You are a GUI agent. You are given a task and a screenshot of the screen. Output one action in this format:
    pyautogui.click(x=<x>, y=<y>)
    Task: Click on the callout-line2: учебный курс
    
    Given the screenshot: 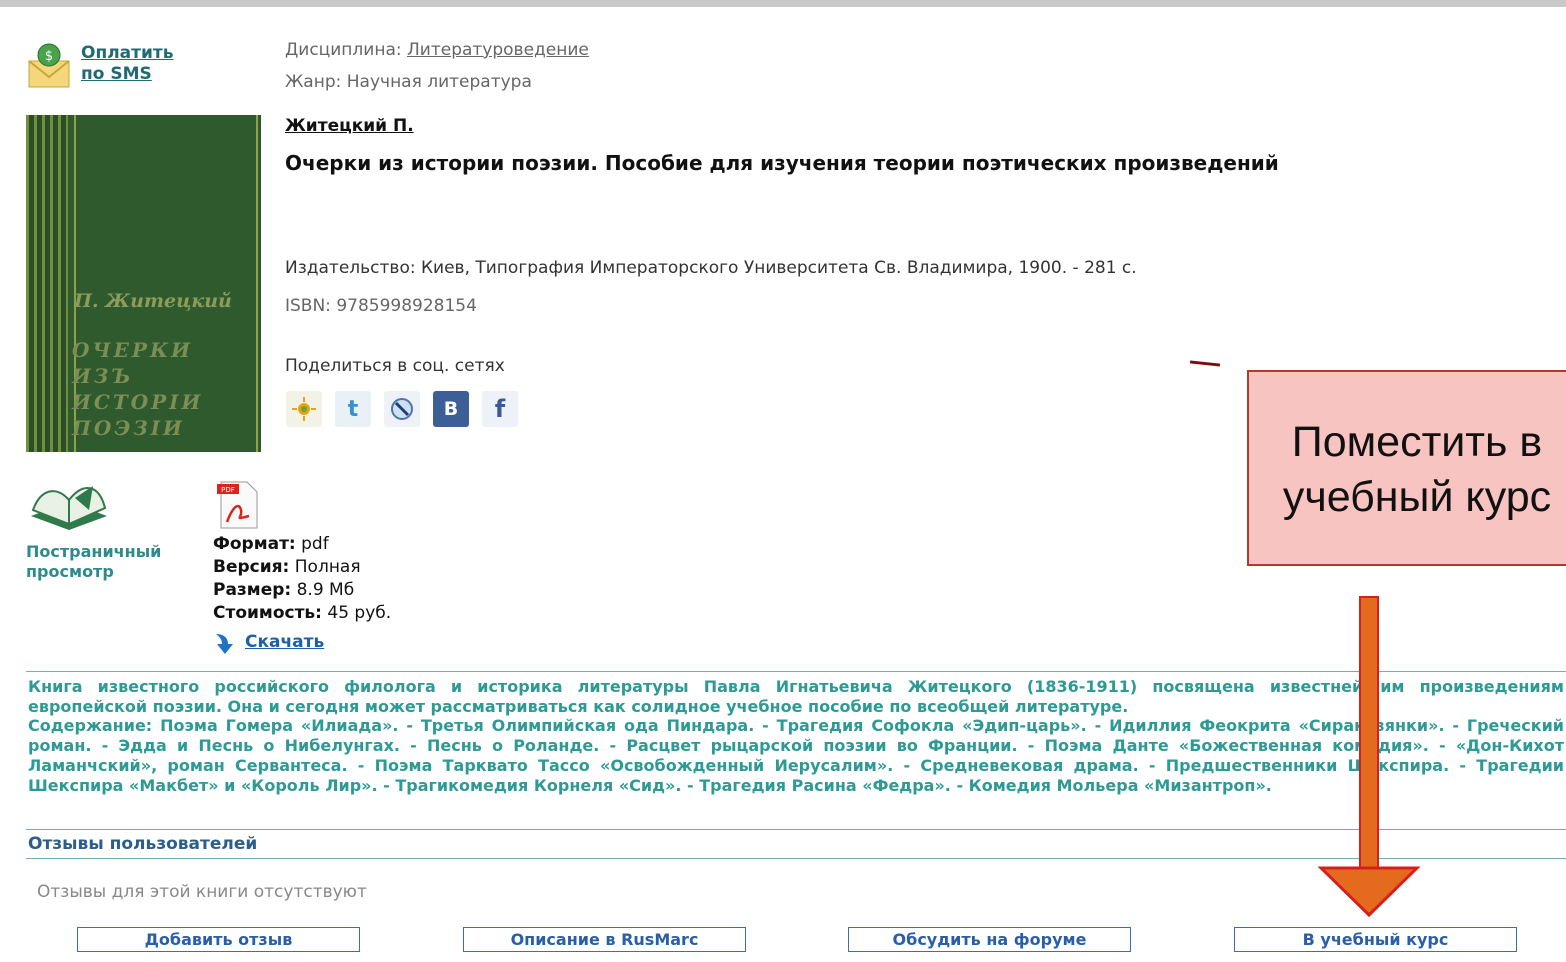 What is the action you would take?
    pyautogui.click(x=1417, y=497)
    